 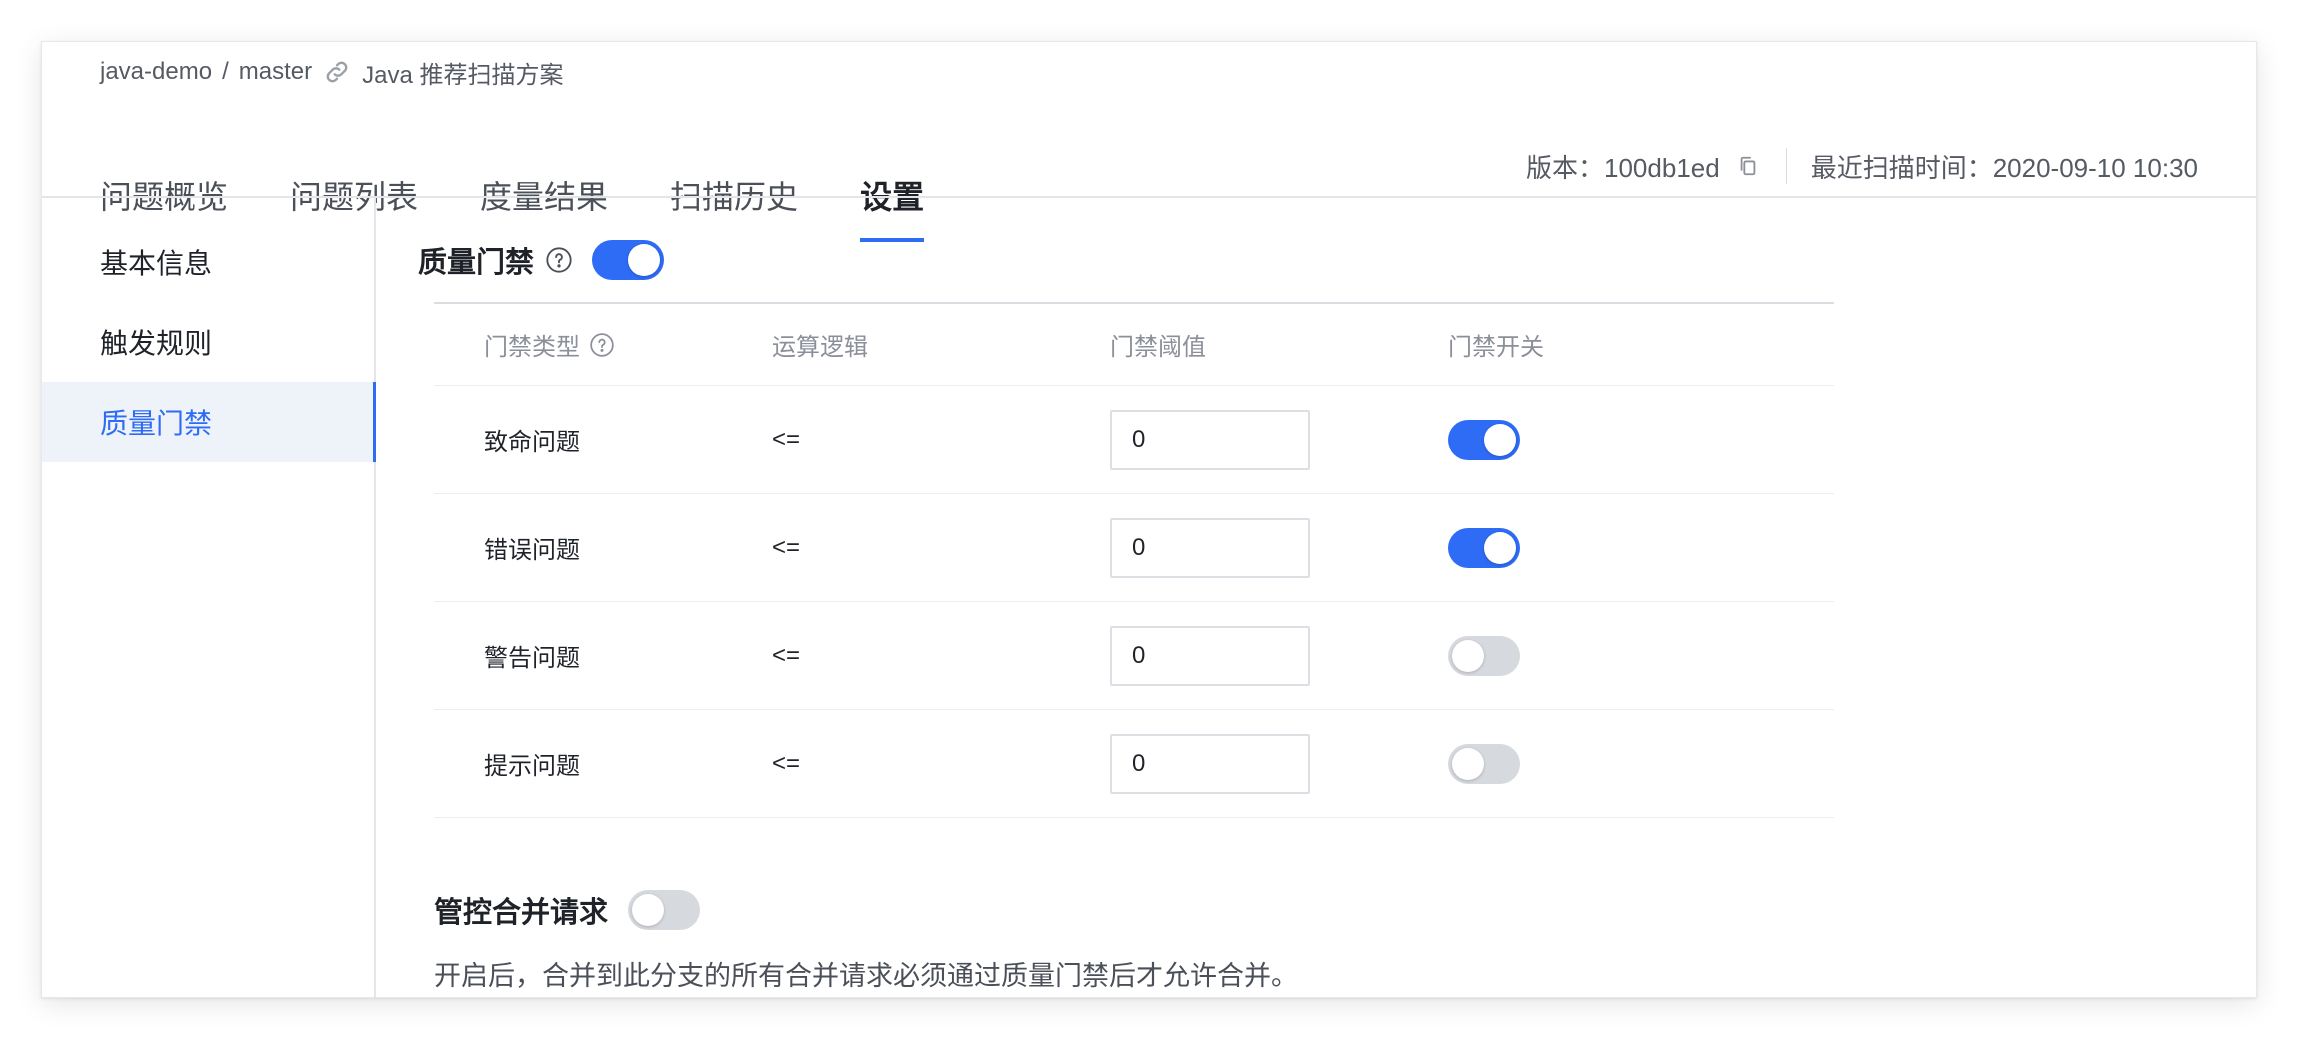 What do you see at coordinates (1748, 166) in the screenshot?
I see `copy-icon` at bounding box center [1748, 166].